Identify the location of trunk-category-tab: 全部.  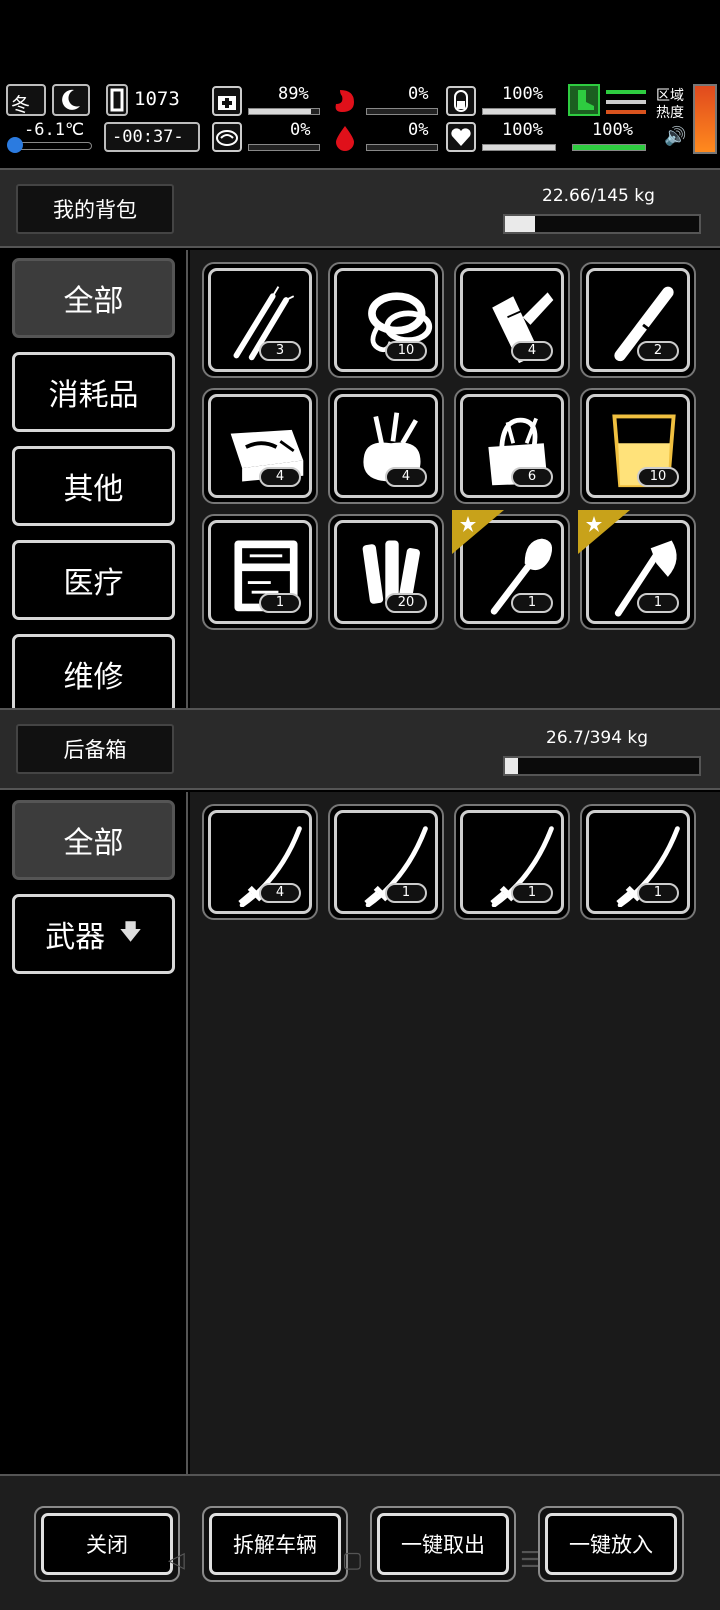
(93, 840).